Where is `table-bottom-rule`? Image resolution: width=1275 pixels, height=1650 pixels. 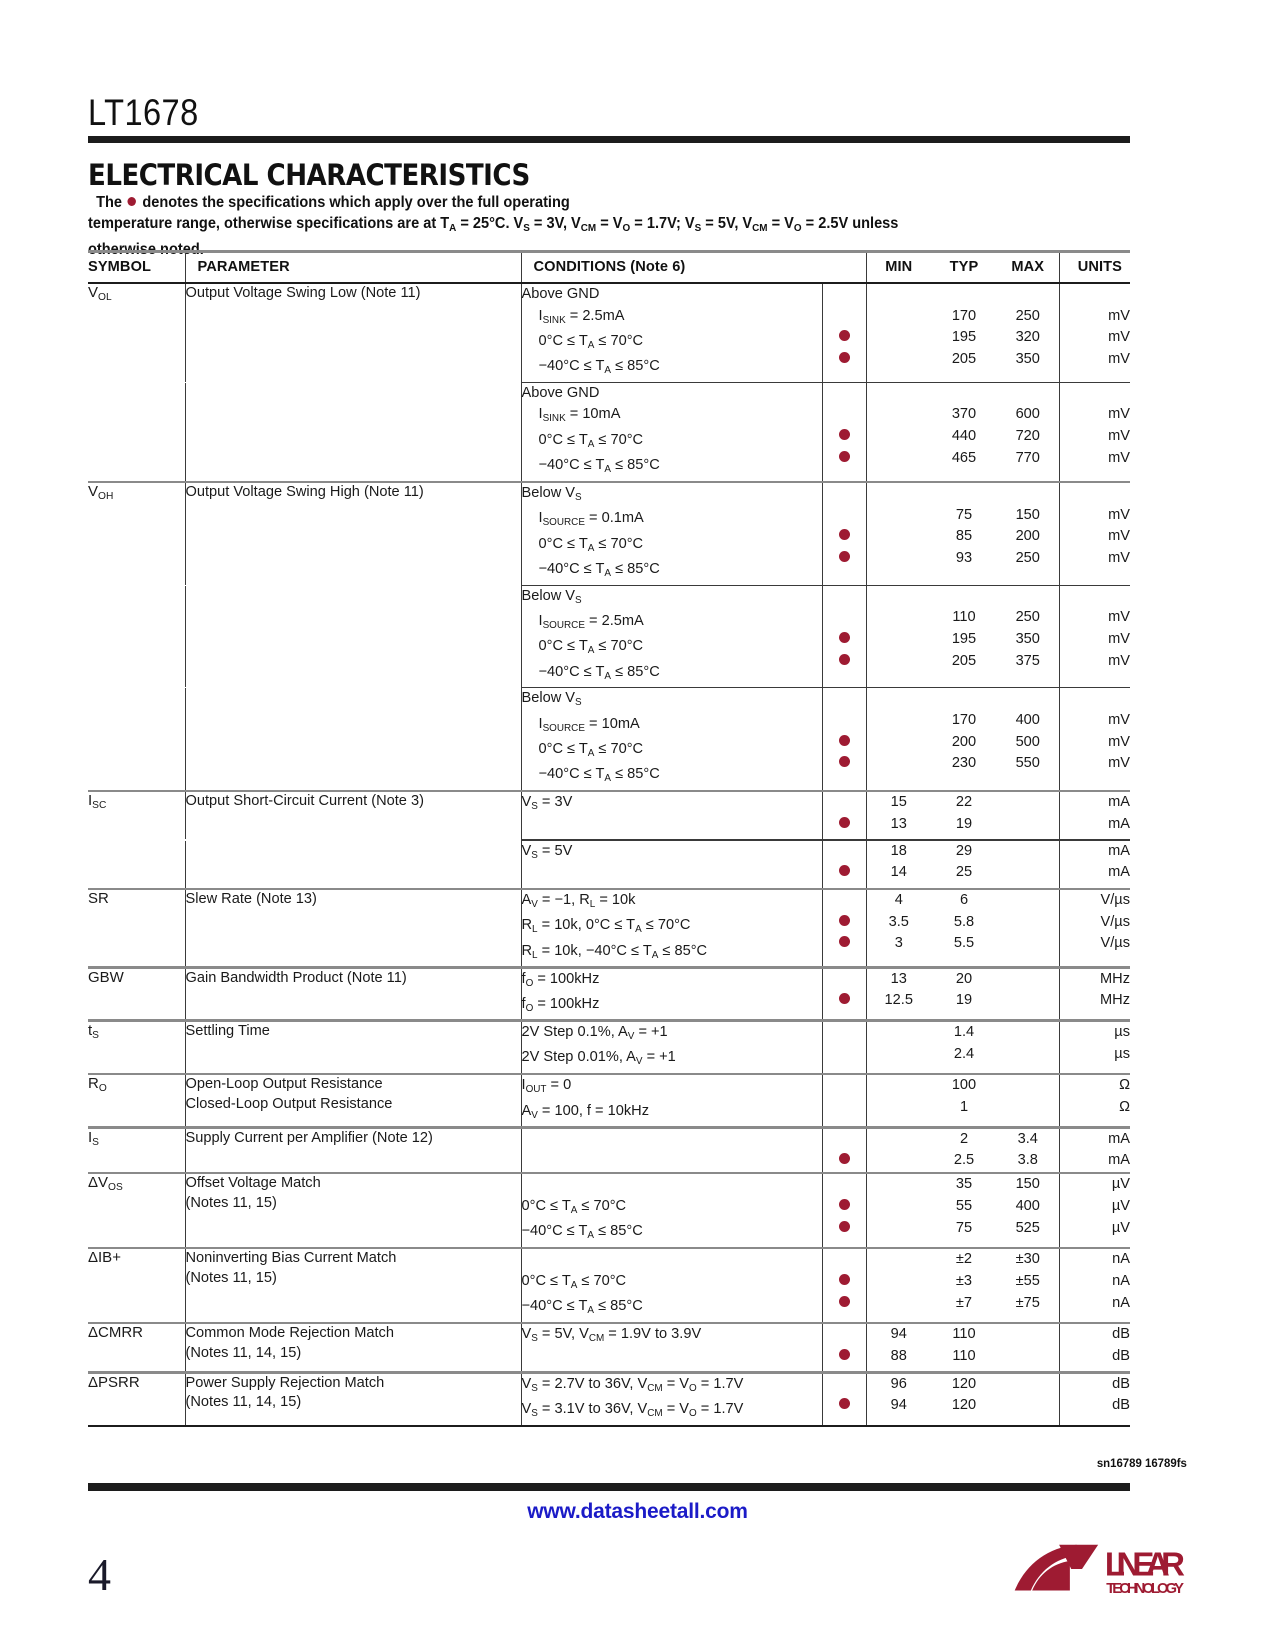 table-bottom-rule is located at coordinates (609, 1425).